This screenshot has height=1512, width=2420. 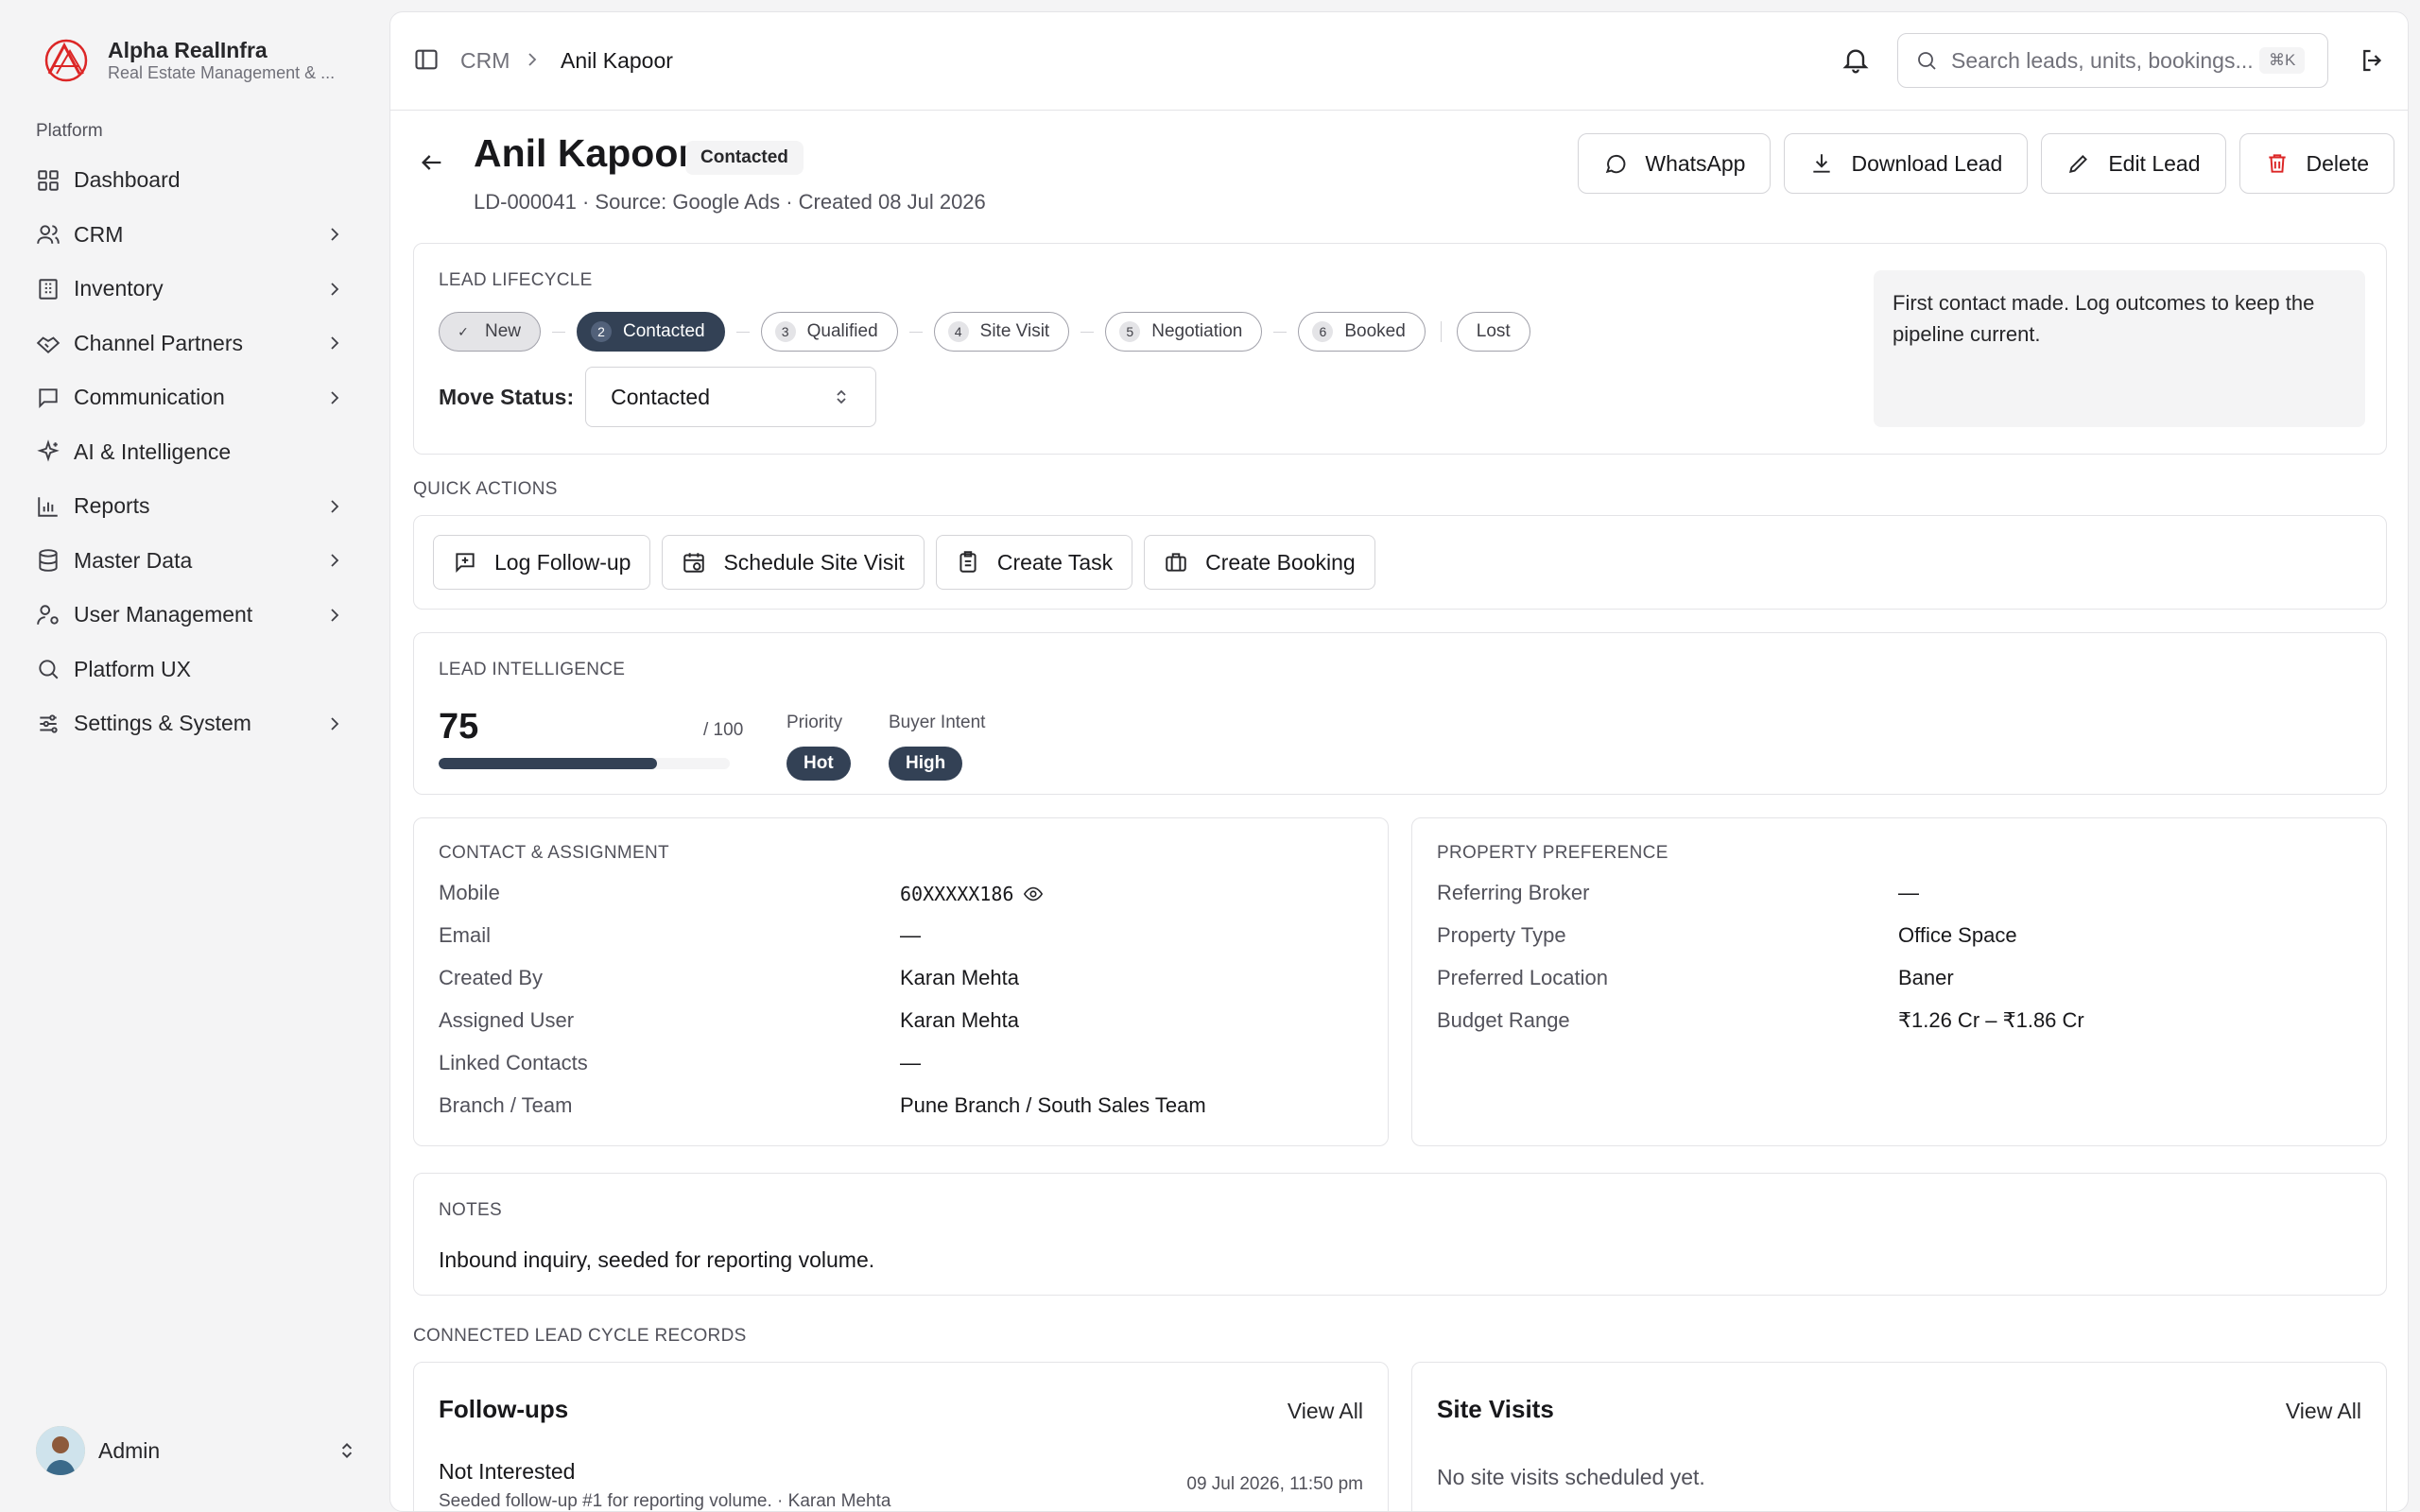 What do you see at coordinates (580, 1336) in the screenshot?
I see `records-label: CONNECTED LEAD CYCLE RECORDS` at bounding box center [580, 1336].